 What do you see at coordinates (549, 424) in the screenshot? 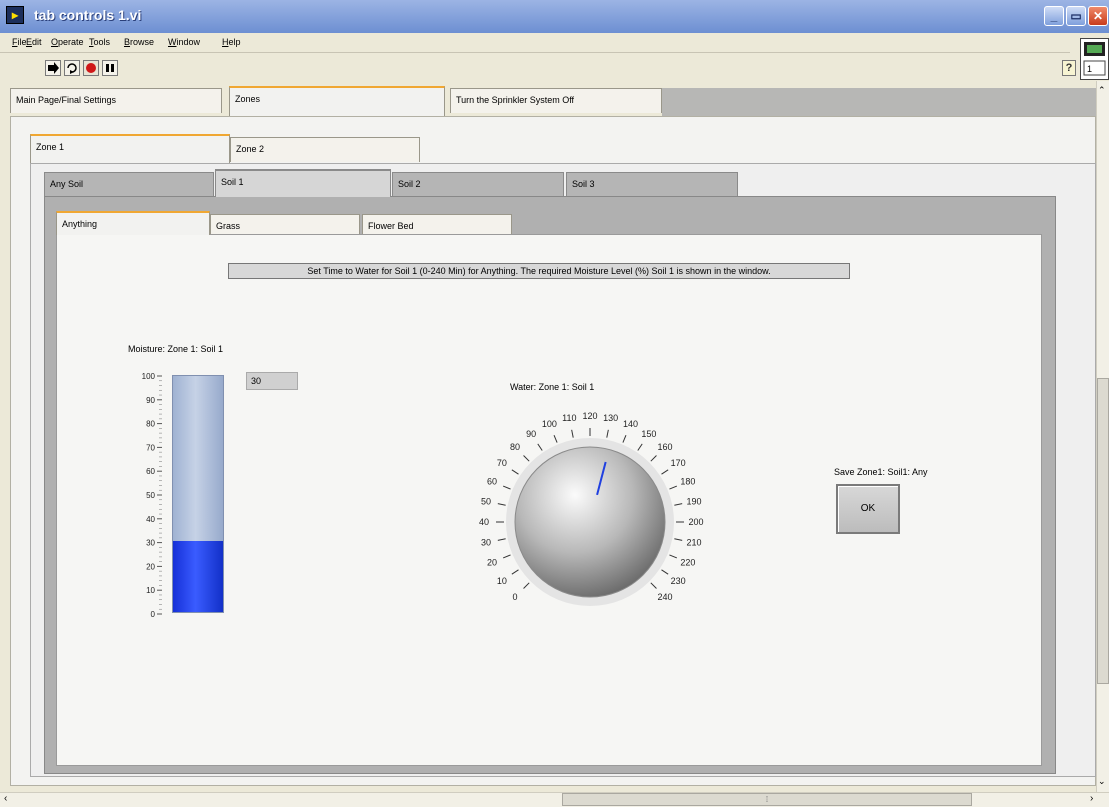
I see `knob-tick-label: 100` at bounding box center [549, 424].